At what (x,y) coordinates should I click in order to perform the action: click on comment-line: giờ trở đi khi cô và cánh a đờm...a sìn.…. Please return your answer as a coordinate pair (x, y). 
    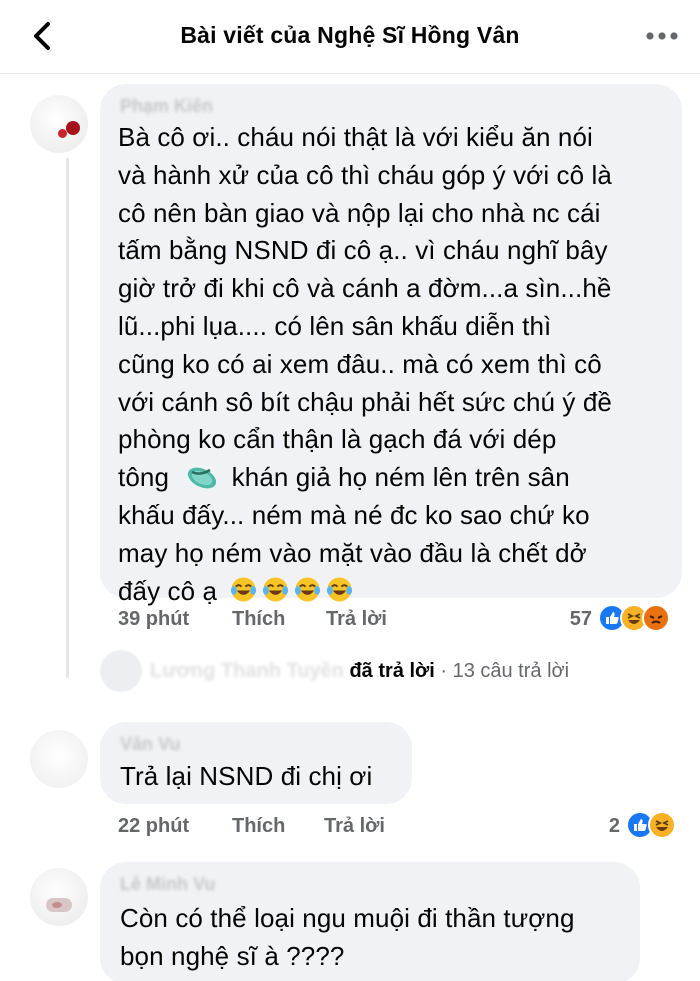
    Looking at the image, I should click on (365, 288).